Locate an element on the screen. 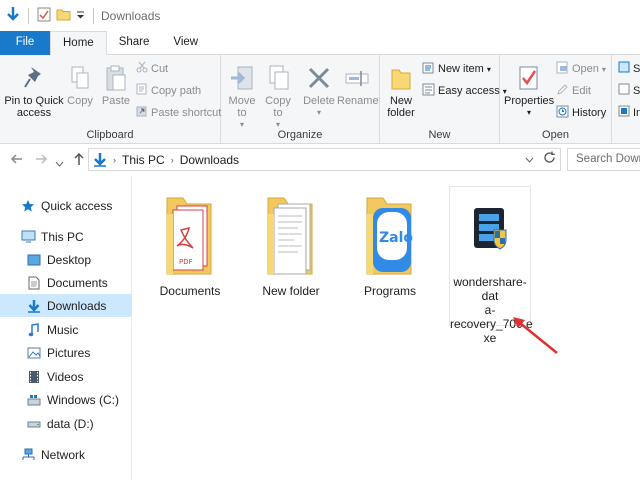 The image size is (640, 480). nav-item-label: Network is located at coordinates (63, 454).